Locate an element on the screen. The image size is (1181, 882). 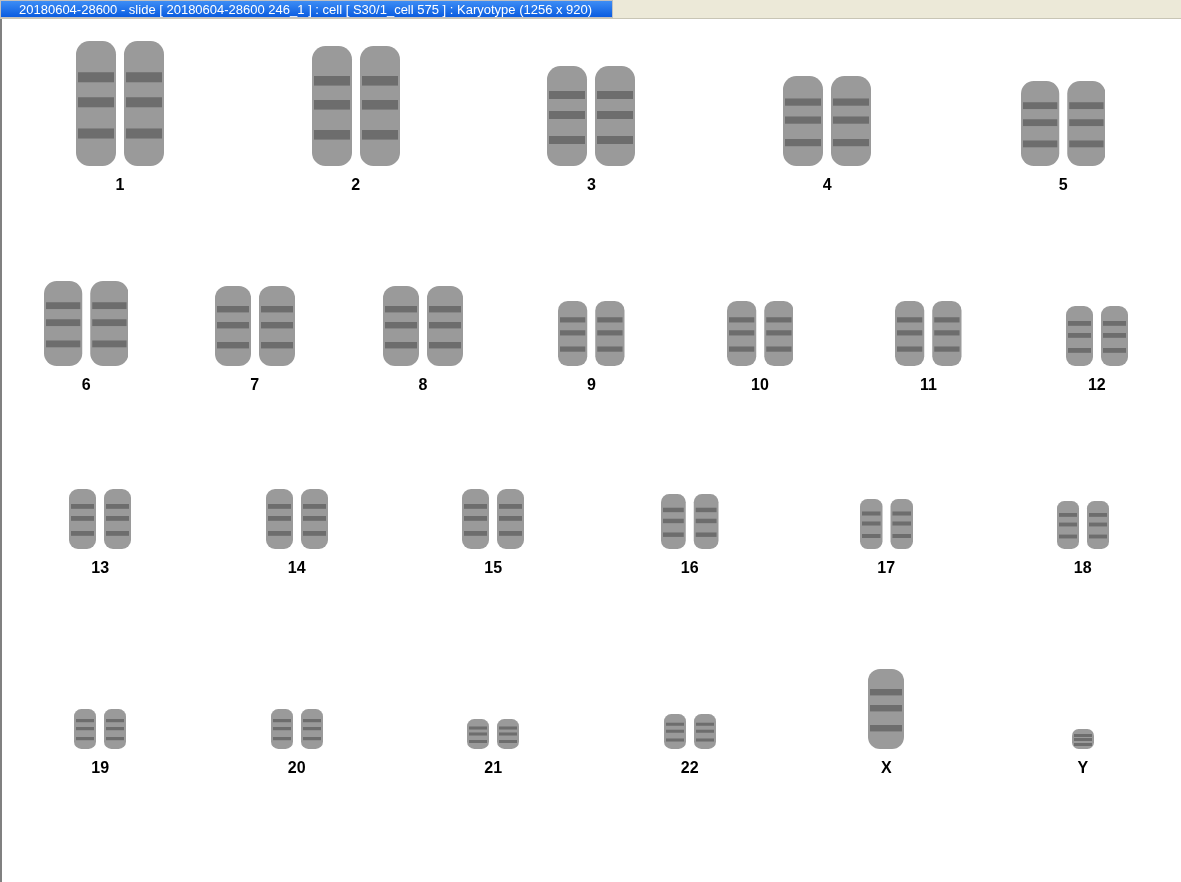
chromosome-label: 21 is located at coordinates (493, 768).